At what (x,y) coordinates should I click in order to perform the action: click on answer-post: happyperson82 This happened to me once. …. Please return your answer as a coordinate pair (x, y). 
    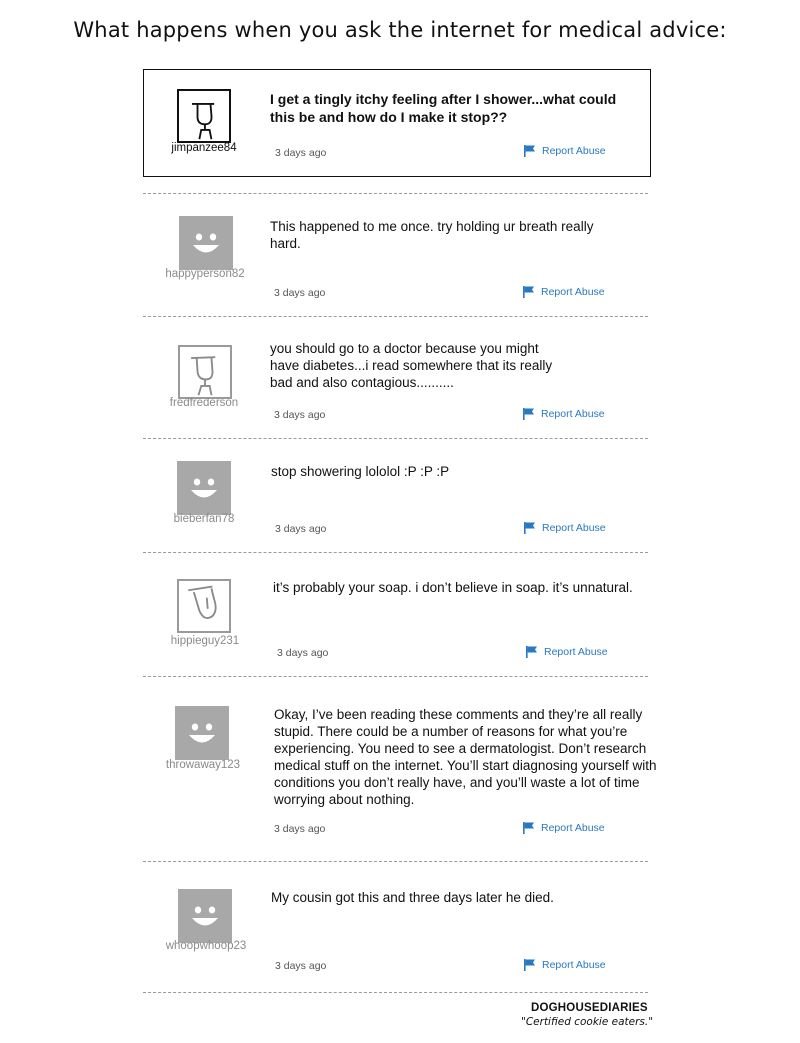
    Looking at the image, I should click on (397, 260).